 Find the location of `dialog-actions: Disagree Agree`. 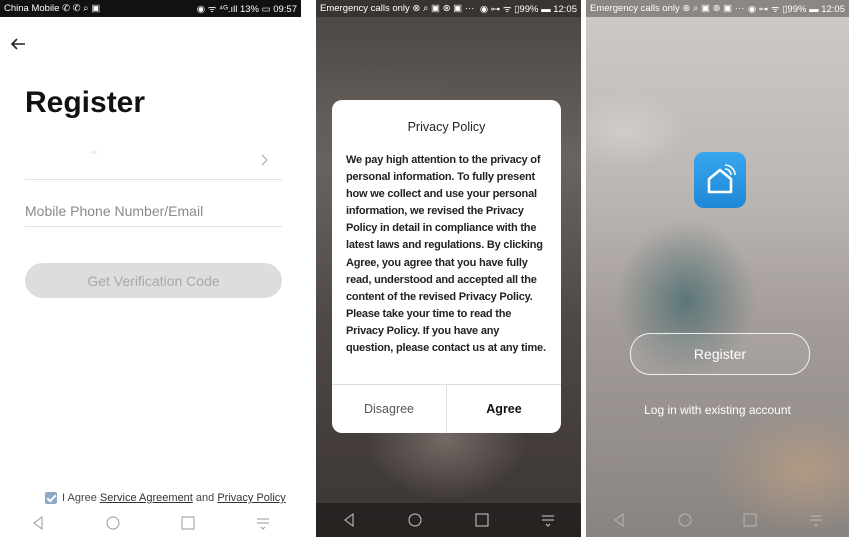

dialog-actions: Disagree Agree is located at coordinates (446, 408).